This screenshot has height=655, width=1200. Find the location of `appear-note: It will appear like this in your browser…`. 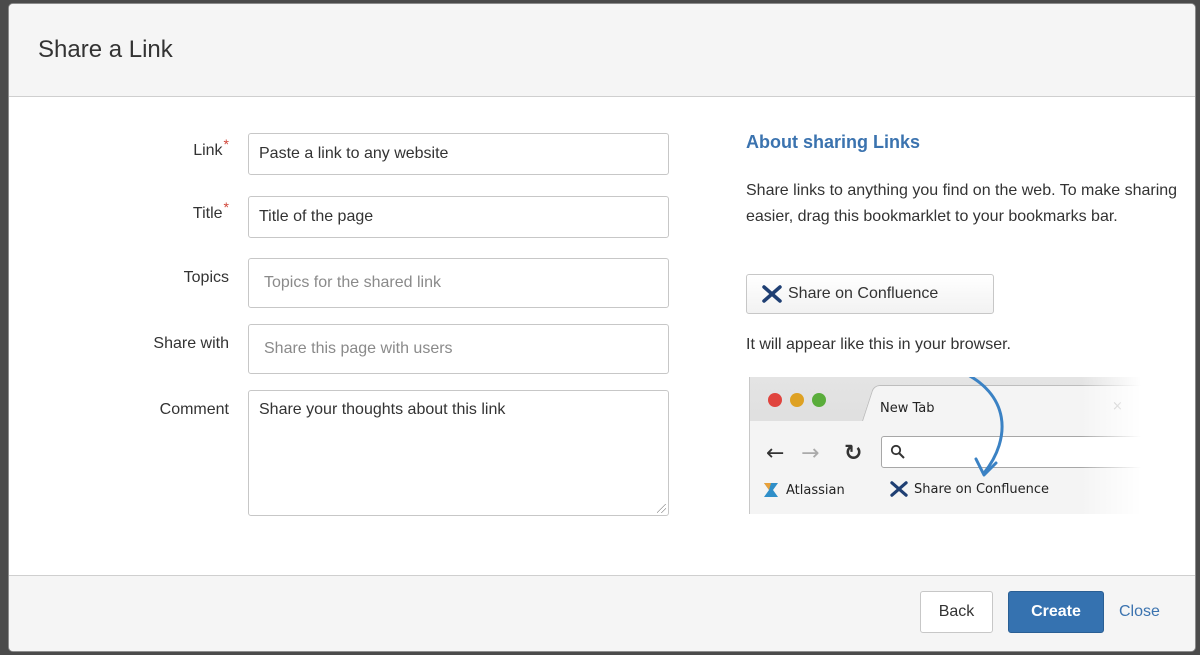

appear-note: It will appear like this in your browser… is located at coordinates (878, 344).